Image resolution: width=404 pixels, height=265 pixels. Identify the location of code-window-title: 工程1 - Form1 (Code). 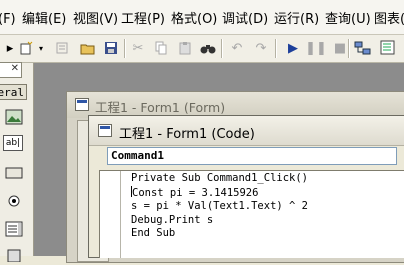
(187, 134).